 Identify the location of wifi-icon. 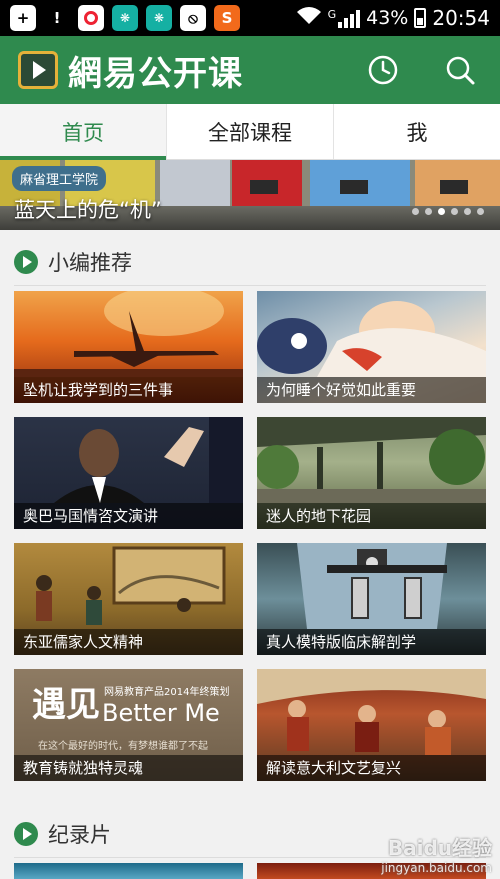
(309, 18).